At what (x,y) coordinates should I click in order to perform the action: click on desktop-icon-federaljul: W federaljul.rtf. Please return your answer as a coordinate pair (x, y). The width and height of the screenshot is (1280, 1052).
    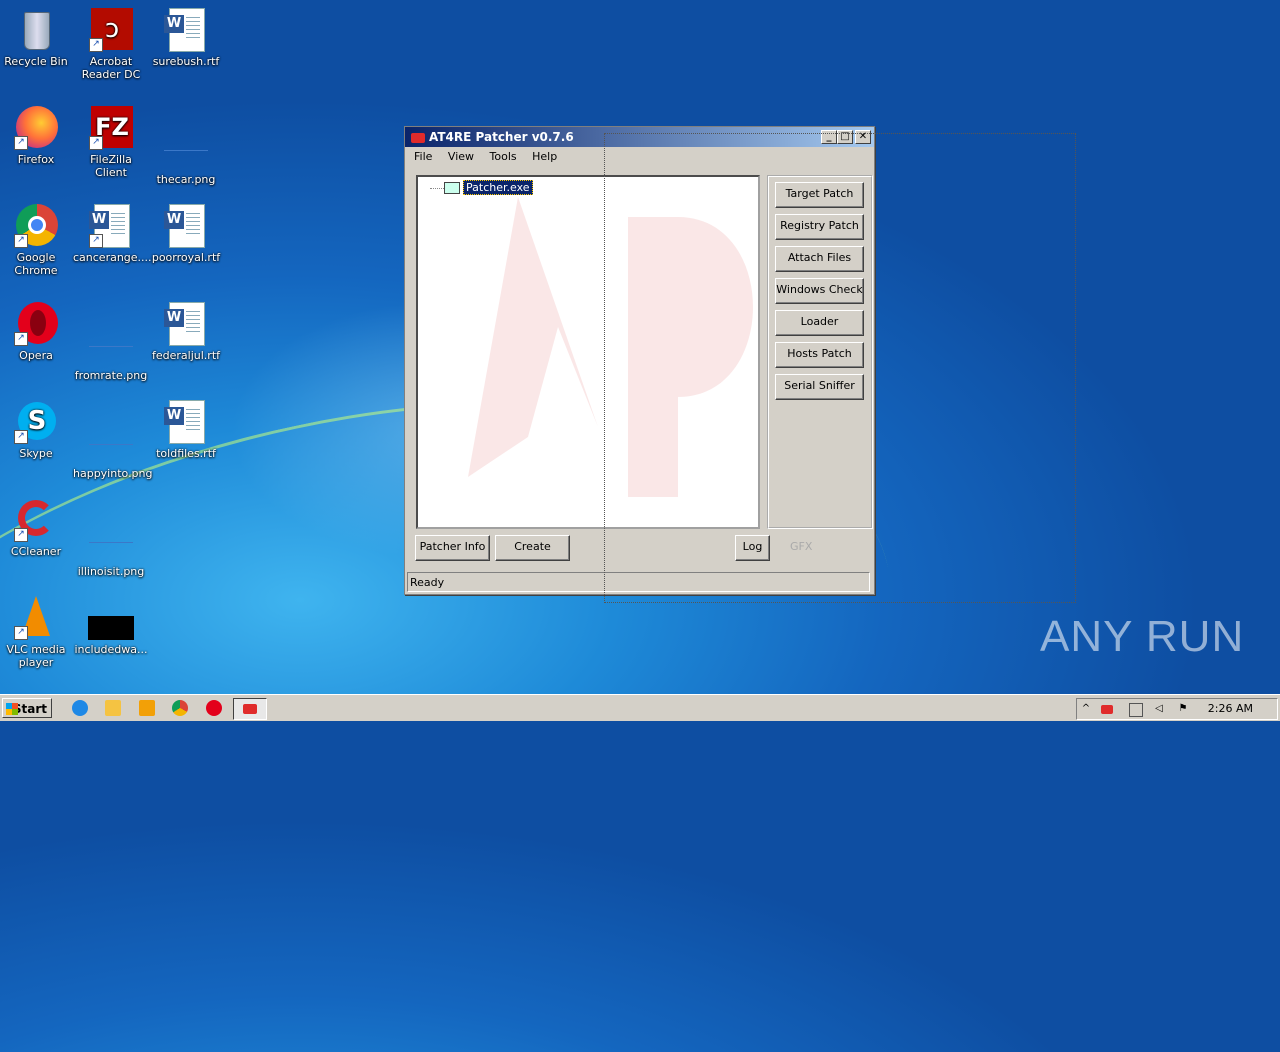
    Looking at the image, I should click on (186, 332).